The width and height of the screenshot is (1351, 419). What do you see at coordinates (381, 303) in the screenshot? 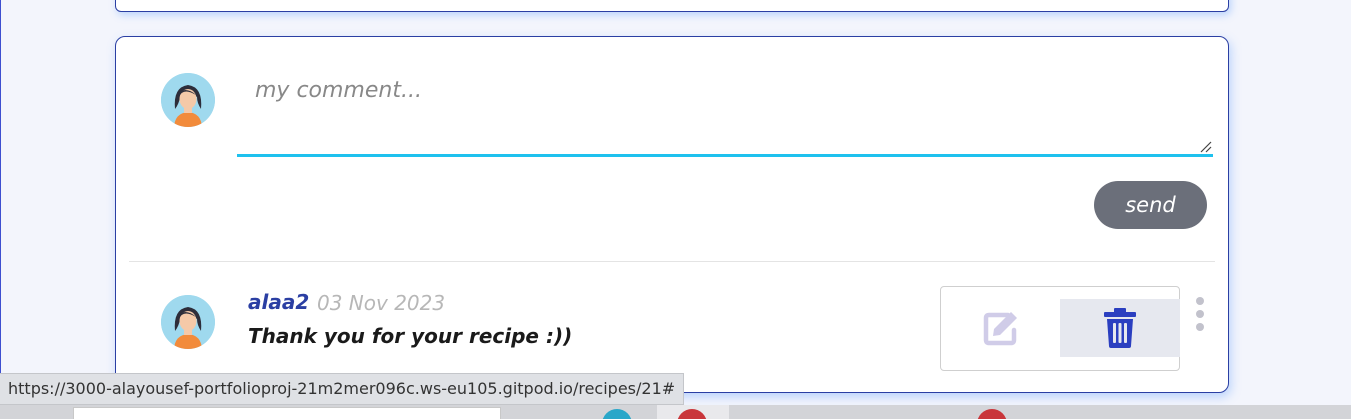
I see `comment-date: 03 Nov 2023` at bounding box center [381, 303].